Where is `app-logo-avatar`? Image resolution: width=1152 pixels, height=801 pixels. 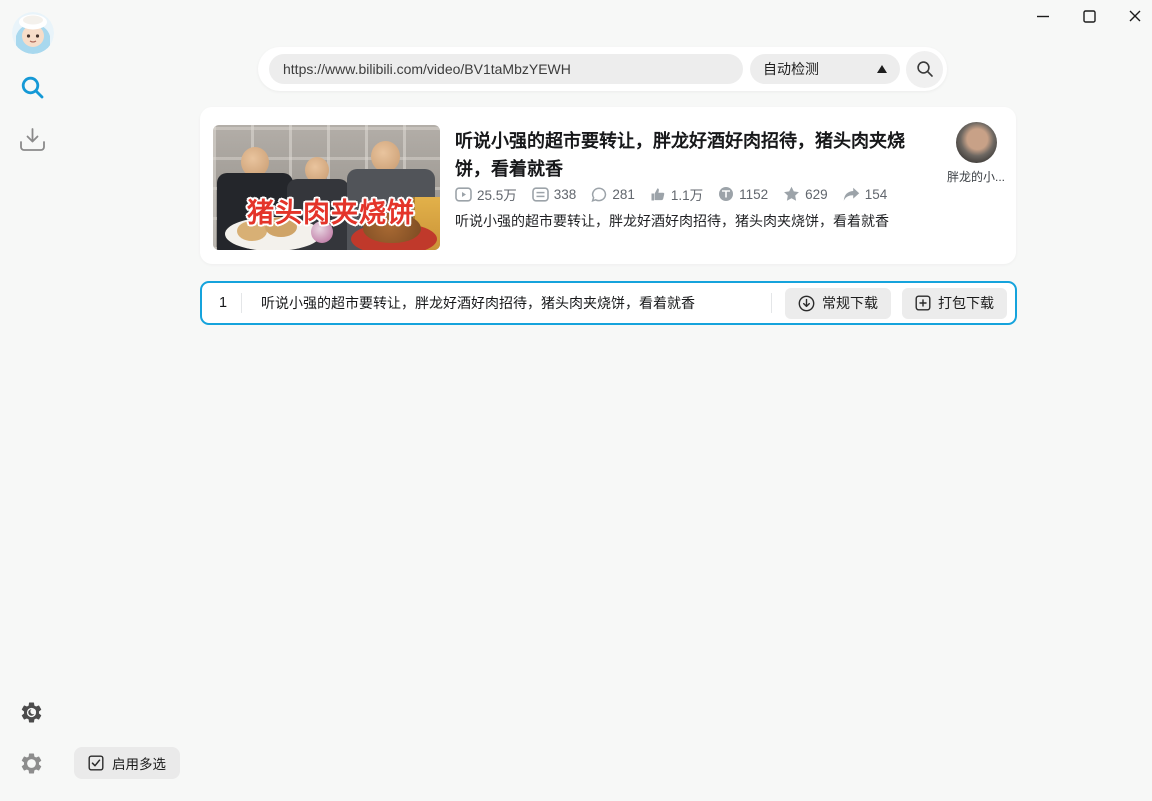
app-logo-avatar is located at coordinates (33, 33).